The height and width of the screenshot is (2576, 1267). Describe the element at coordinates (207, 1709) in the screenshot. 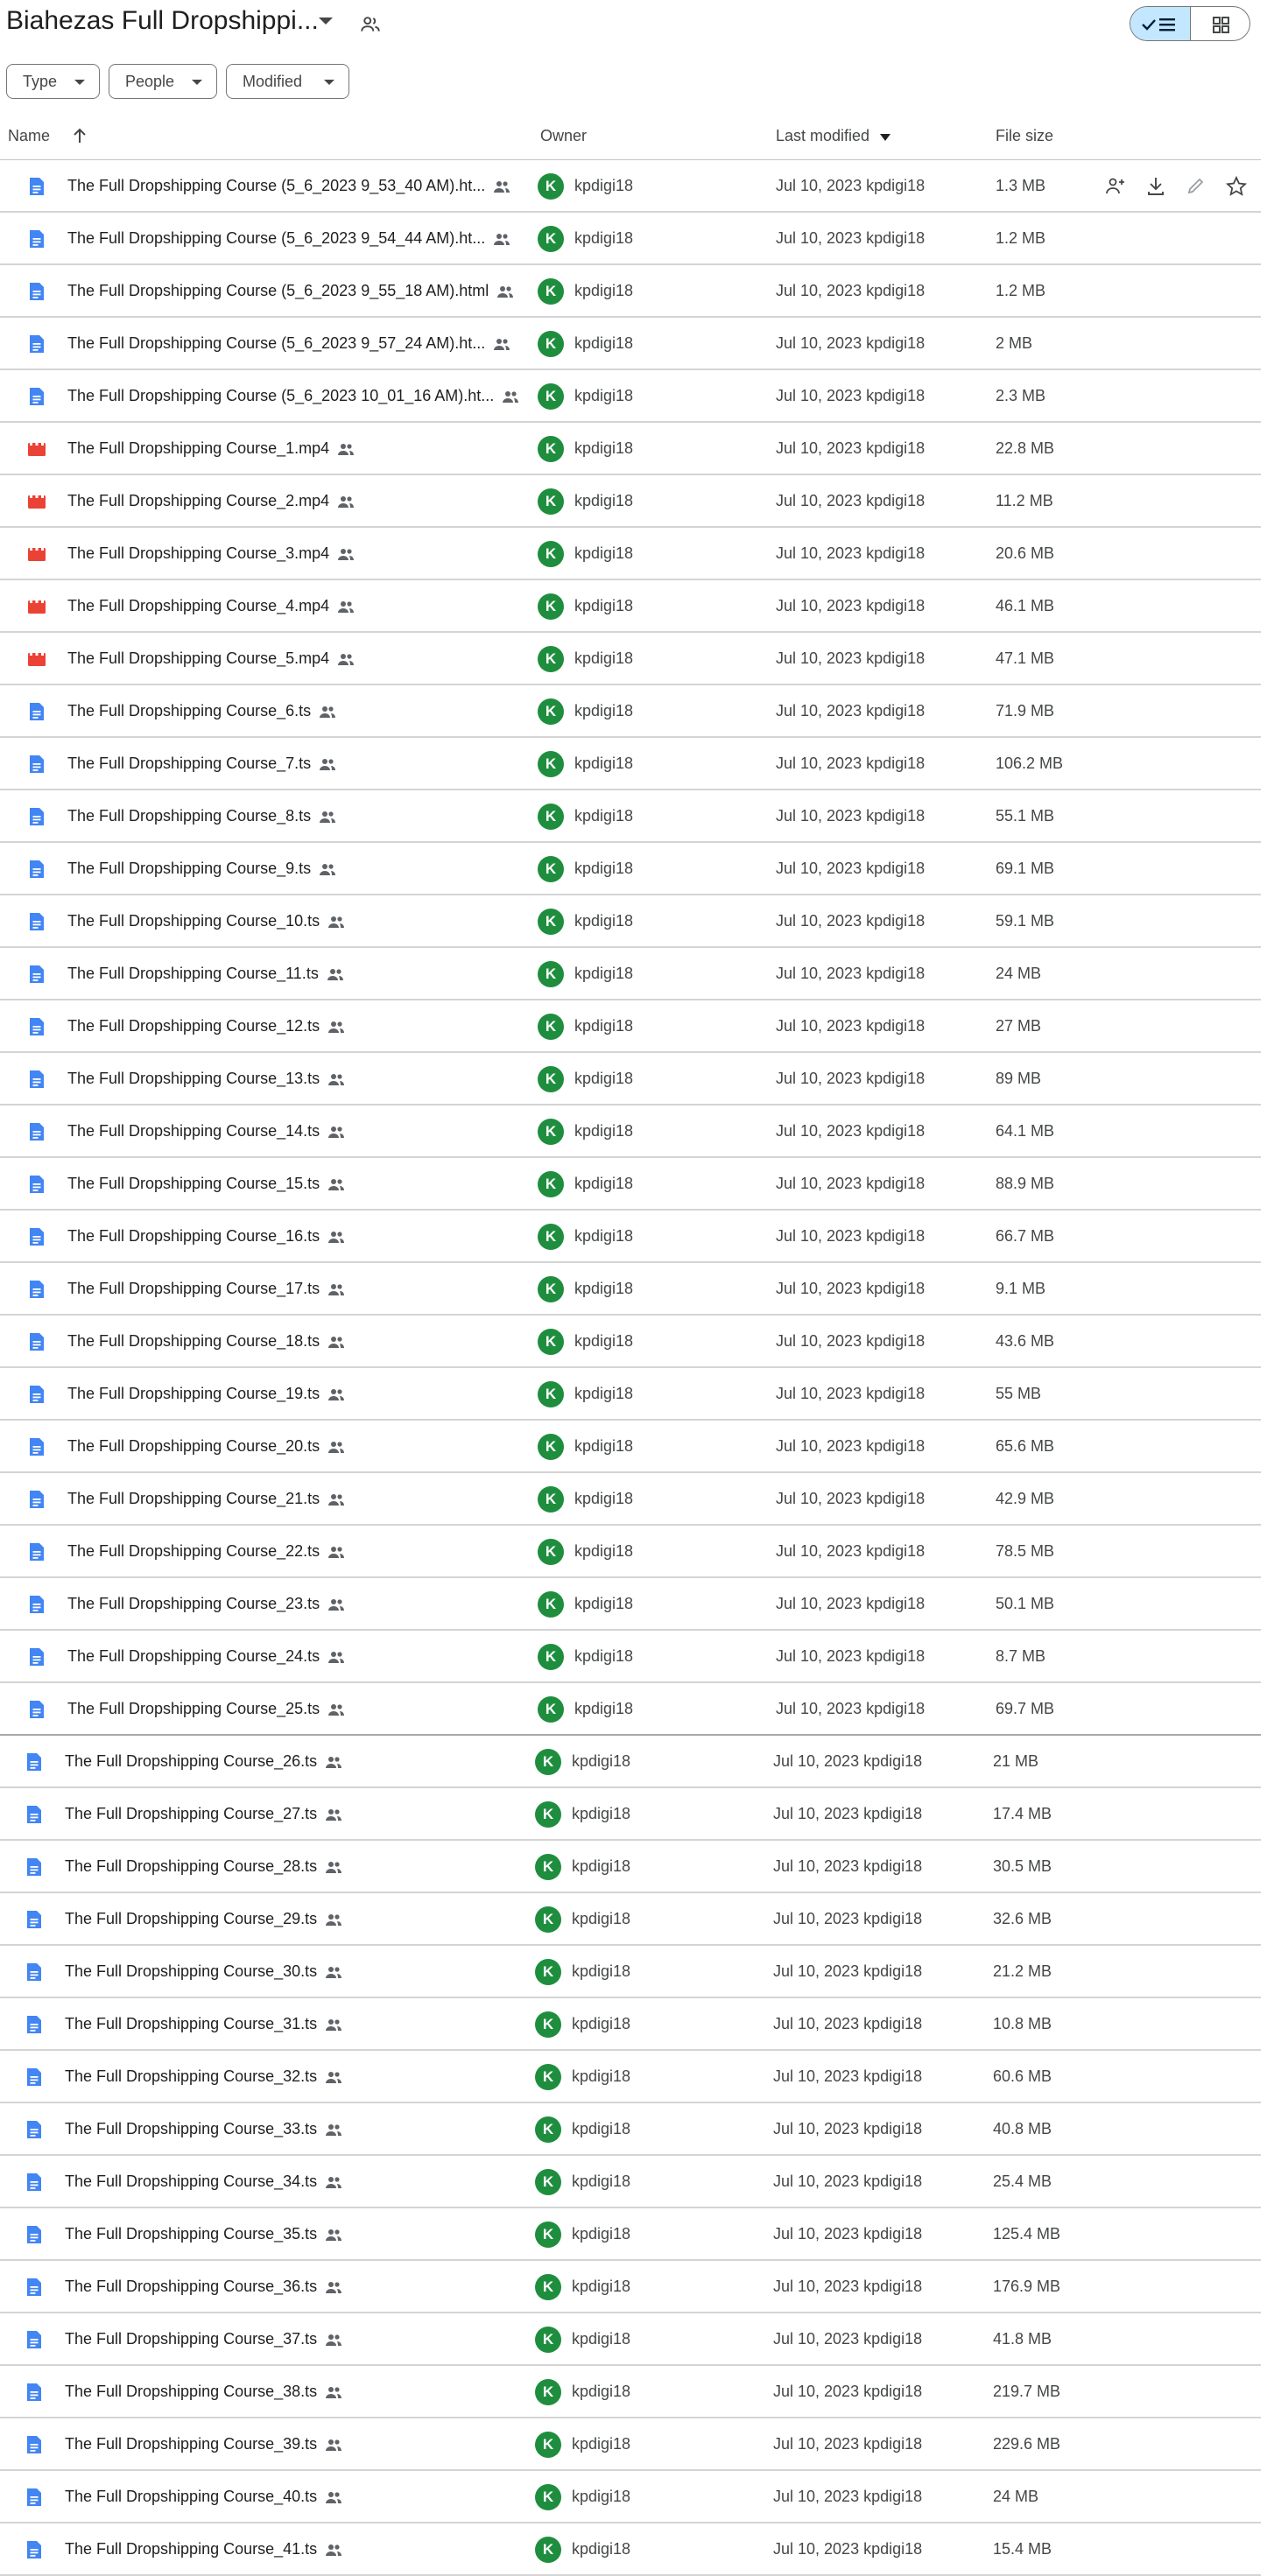

I see `file-name: The Full Dropshipping Course_25.ts` at that location.